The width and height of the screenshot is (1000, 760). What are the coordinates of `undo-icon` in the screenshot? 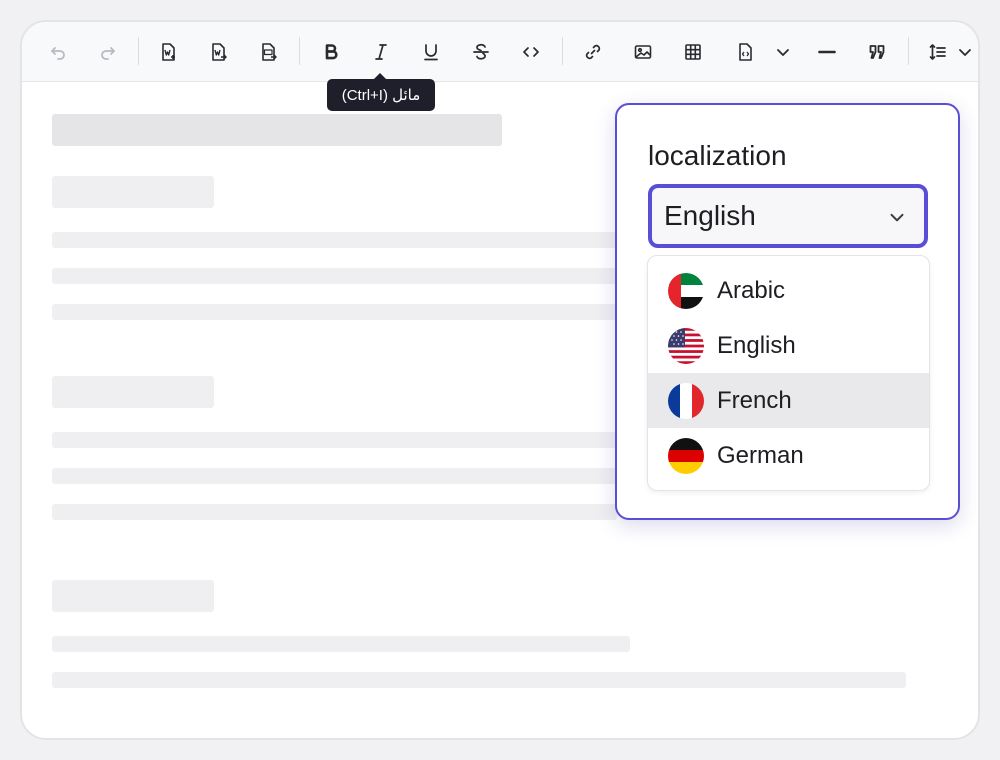 It's located at (58, 53).